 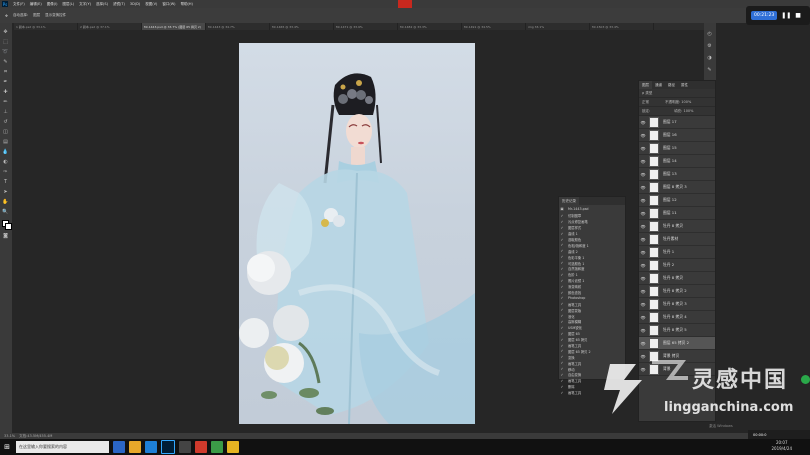 I want to click on recorder-app-icon, so click(x=201, y=447).